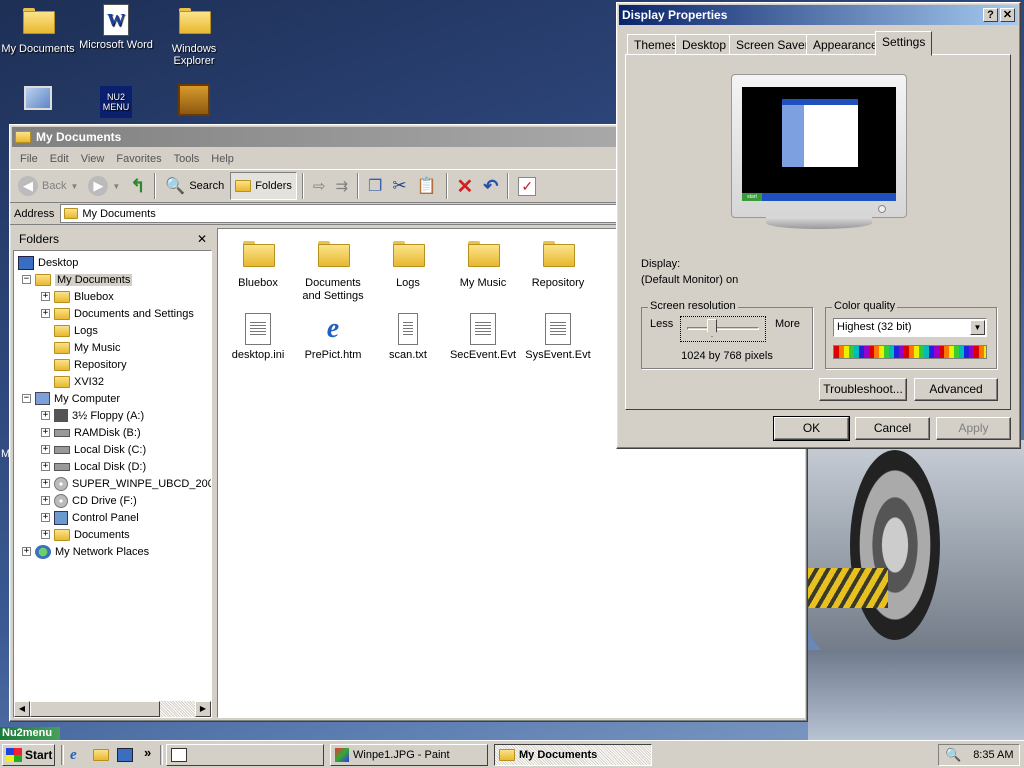 This screenshot has height=768, width=1024. I want to click on tree-item-logs: Logs, so click(76, 330).